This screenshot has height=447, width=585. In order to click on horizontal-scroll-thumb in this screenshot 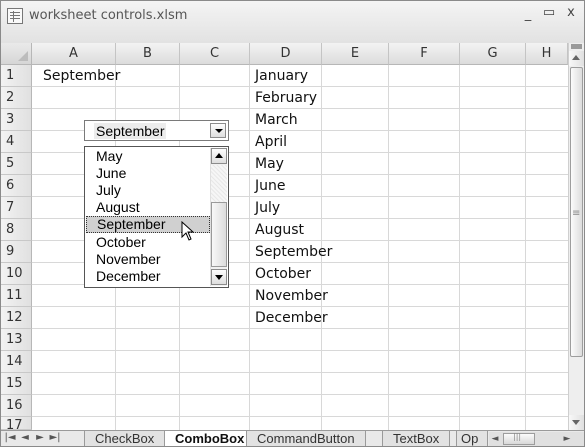, I will do `click(519, 438)`.